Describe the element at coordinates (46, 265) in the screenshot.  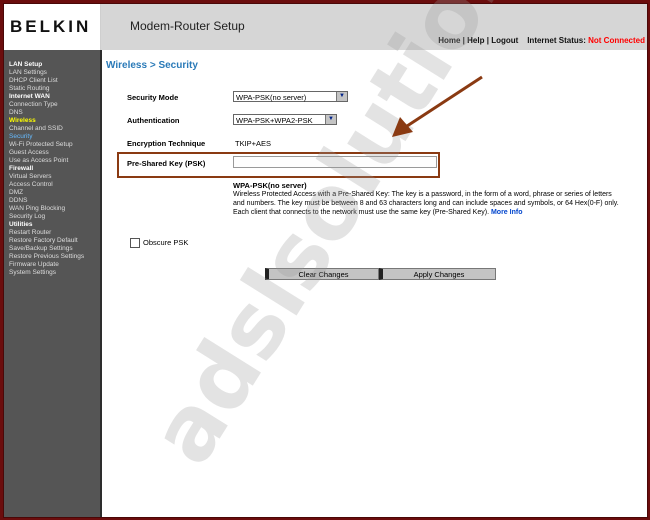
I see `sidebar-item-firmware-update: Firmware Update` at that location.